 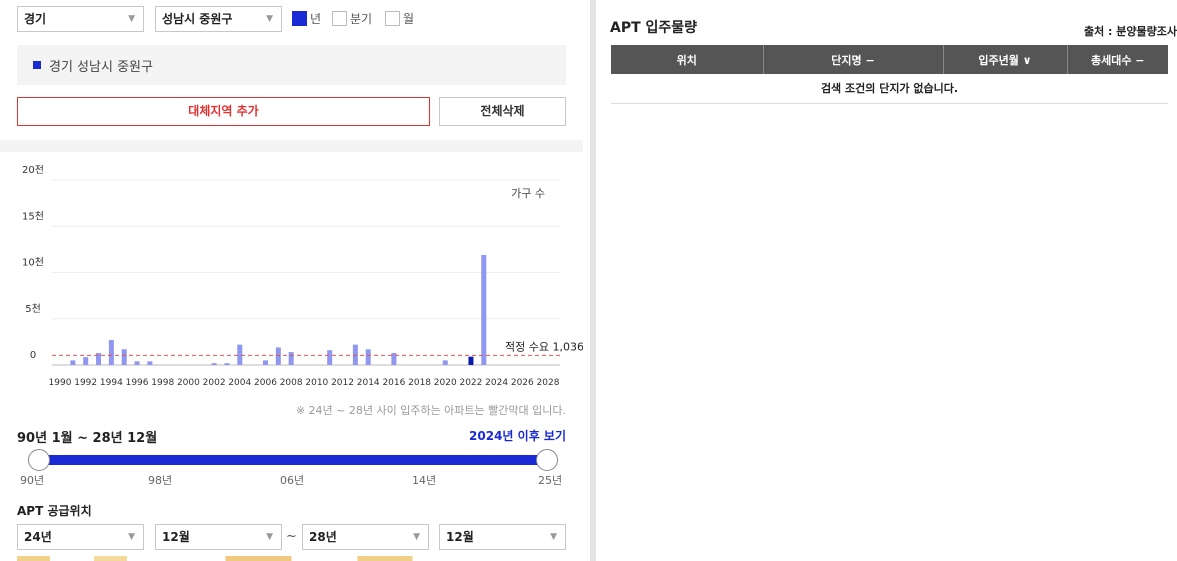 What do you see at coordinates (35, 19) in the screenshot?
I see `province-select-value: 경기` at bounding box center [35, 19].